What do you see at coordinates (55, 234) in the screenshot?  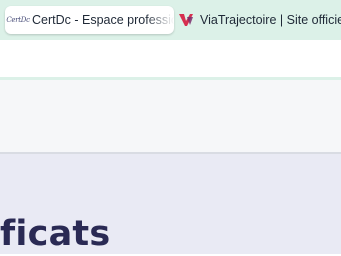 I see `page-heading: ficats` at bounding box center [55, 234].